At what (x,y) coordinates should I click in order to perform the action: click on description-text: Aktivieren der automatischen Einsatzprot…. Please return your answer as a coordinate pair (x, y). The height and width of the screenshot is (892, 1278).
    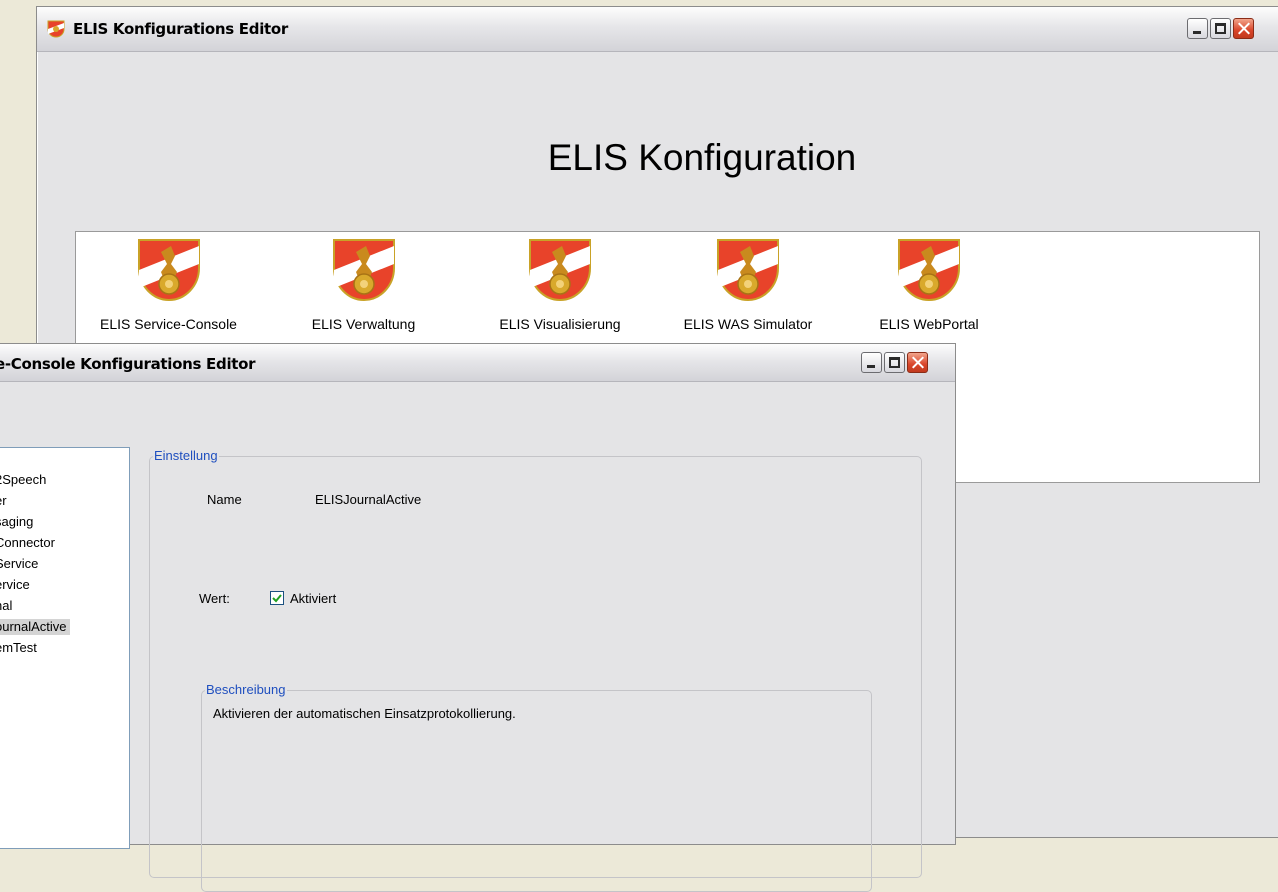
    Looking at the image, I should click on (364, 713).